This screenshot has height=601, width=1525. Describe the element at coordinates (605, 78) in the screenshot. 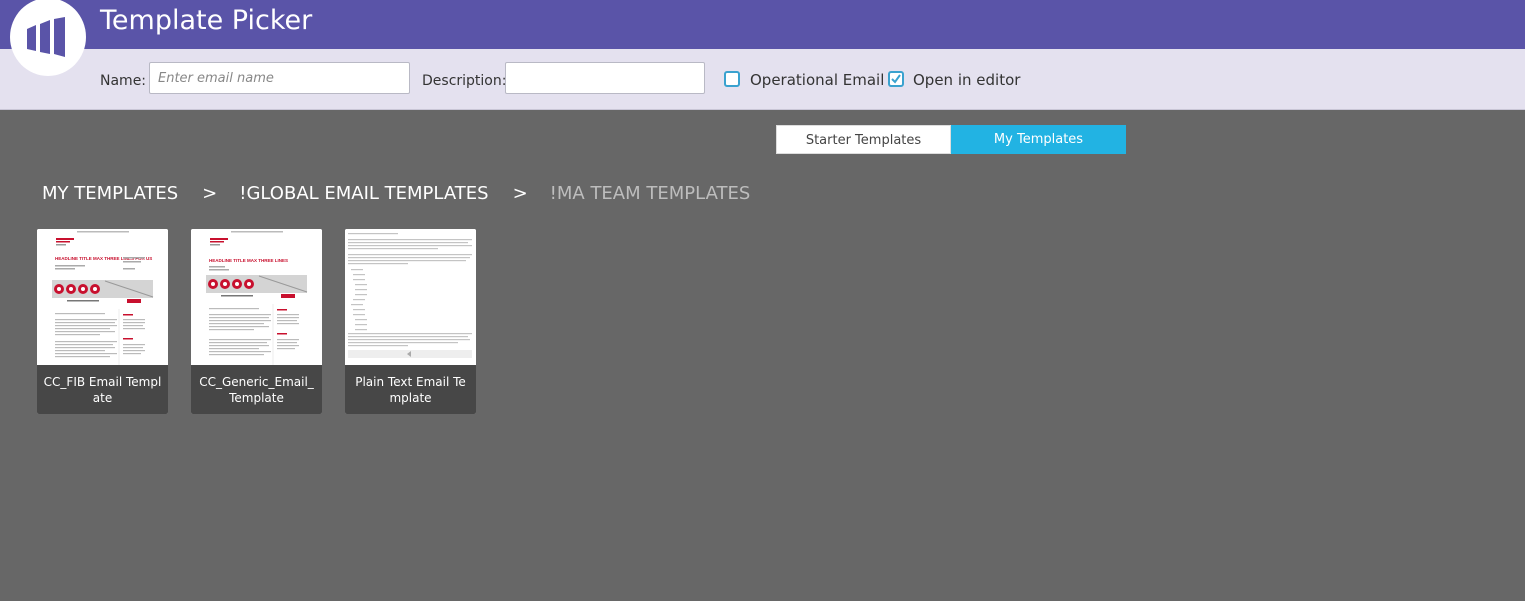

I see `description-input` at that location.